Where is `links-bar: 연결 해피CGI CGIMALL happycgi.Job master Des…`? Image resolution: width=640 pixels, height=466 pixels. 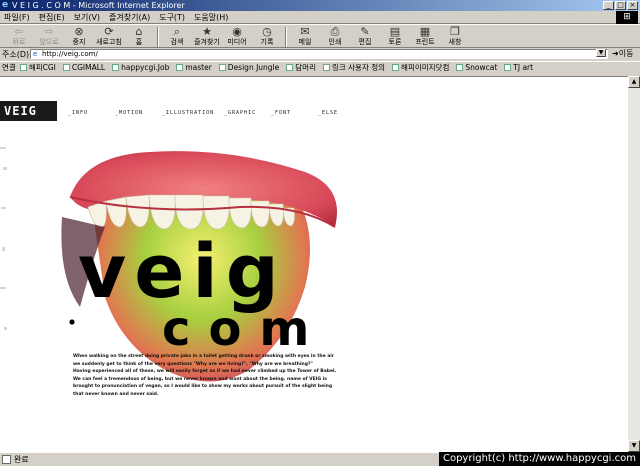
links-bar: 연결 해피CGI CGIMALL happycgi.Job master Des… is located at coordinates (320, 67).